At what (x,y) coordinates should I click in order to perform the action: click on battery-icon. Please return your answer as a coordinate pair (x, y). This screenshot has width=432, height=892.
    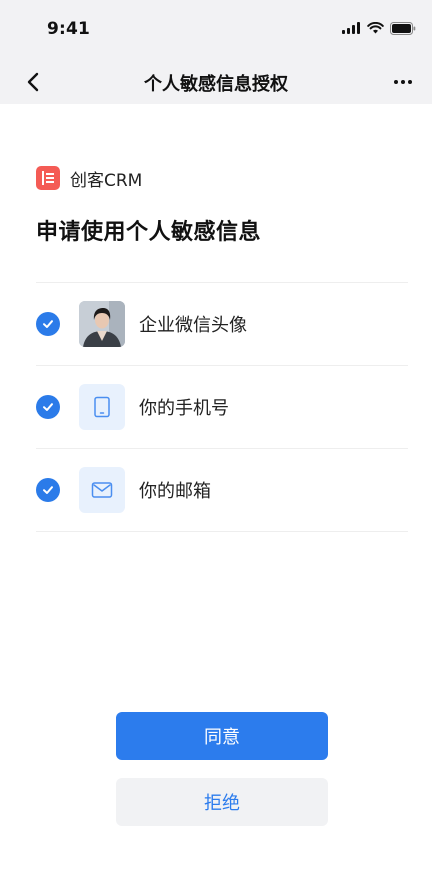
    Looking at the image, I should click on (403, 28).